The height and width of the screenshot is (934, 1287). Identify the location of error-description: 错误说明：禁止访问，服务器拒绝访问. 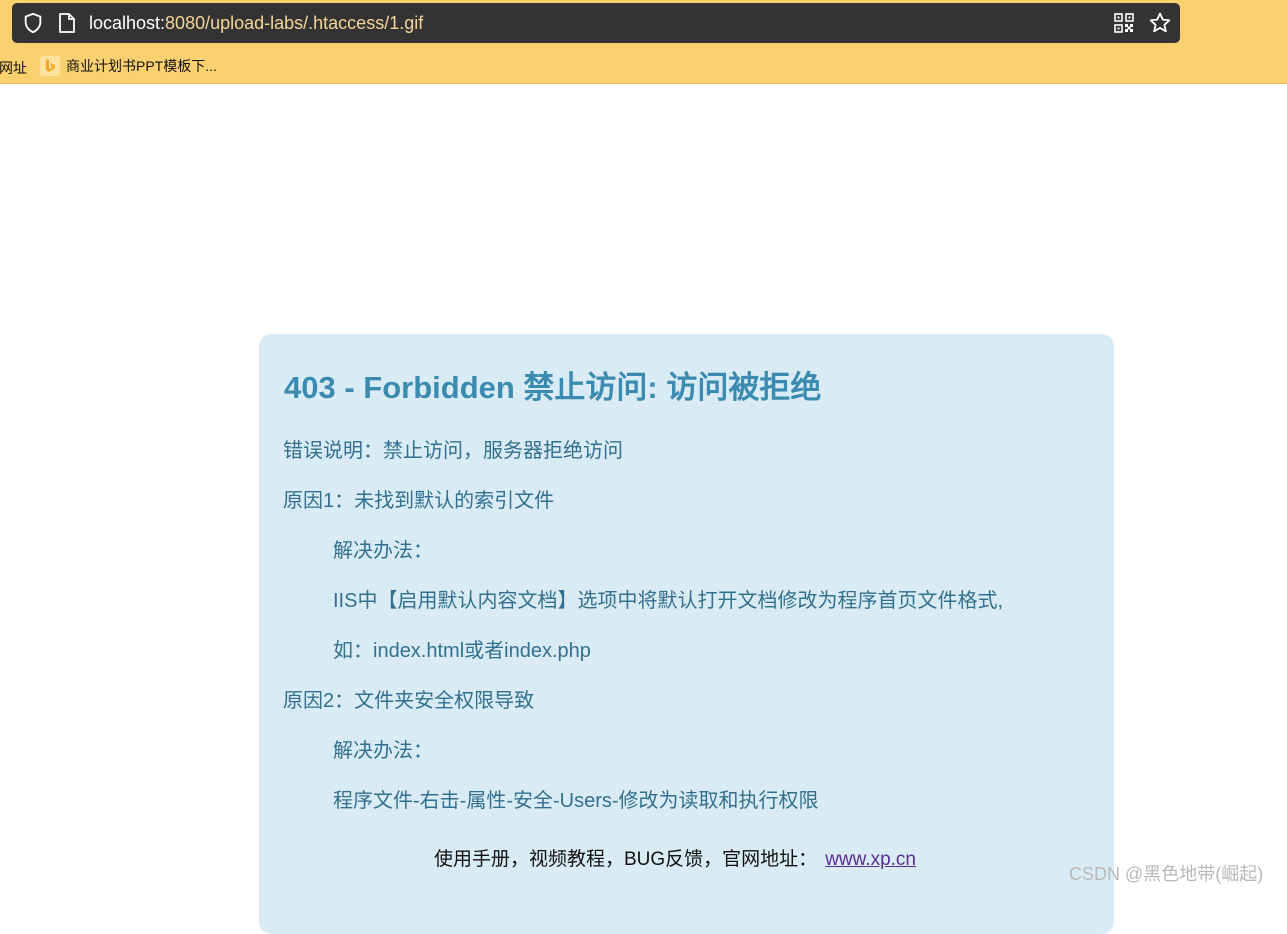
(453, 451).